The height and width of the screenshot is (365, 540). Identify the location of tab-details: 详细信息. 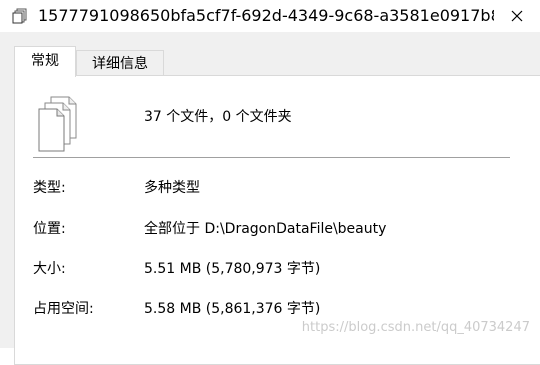
(120, 63).